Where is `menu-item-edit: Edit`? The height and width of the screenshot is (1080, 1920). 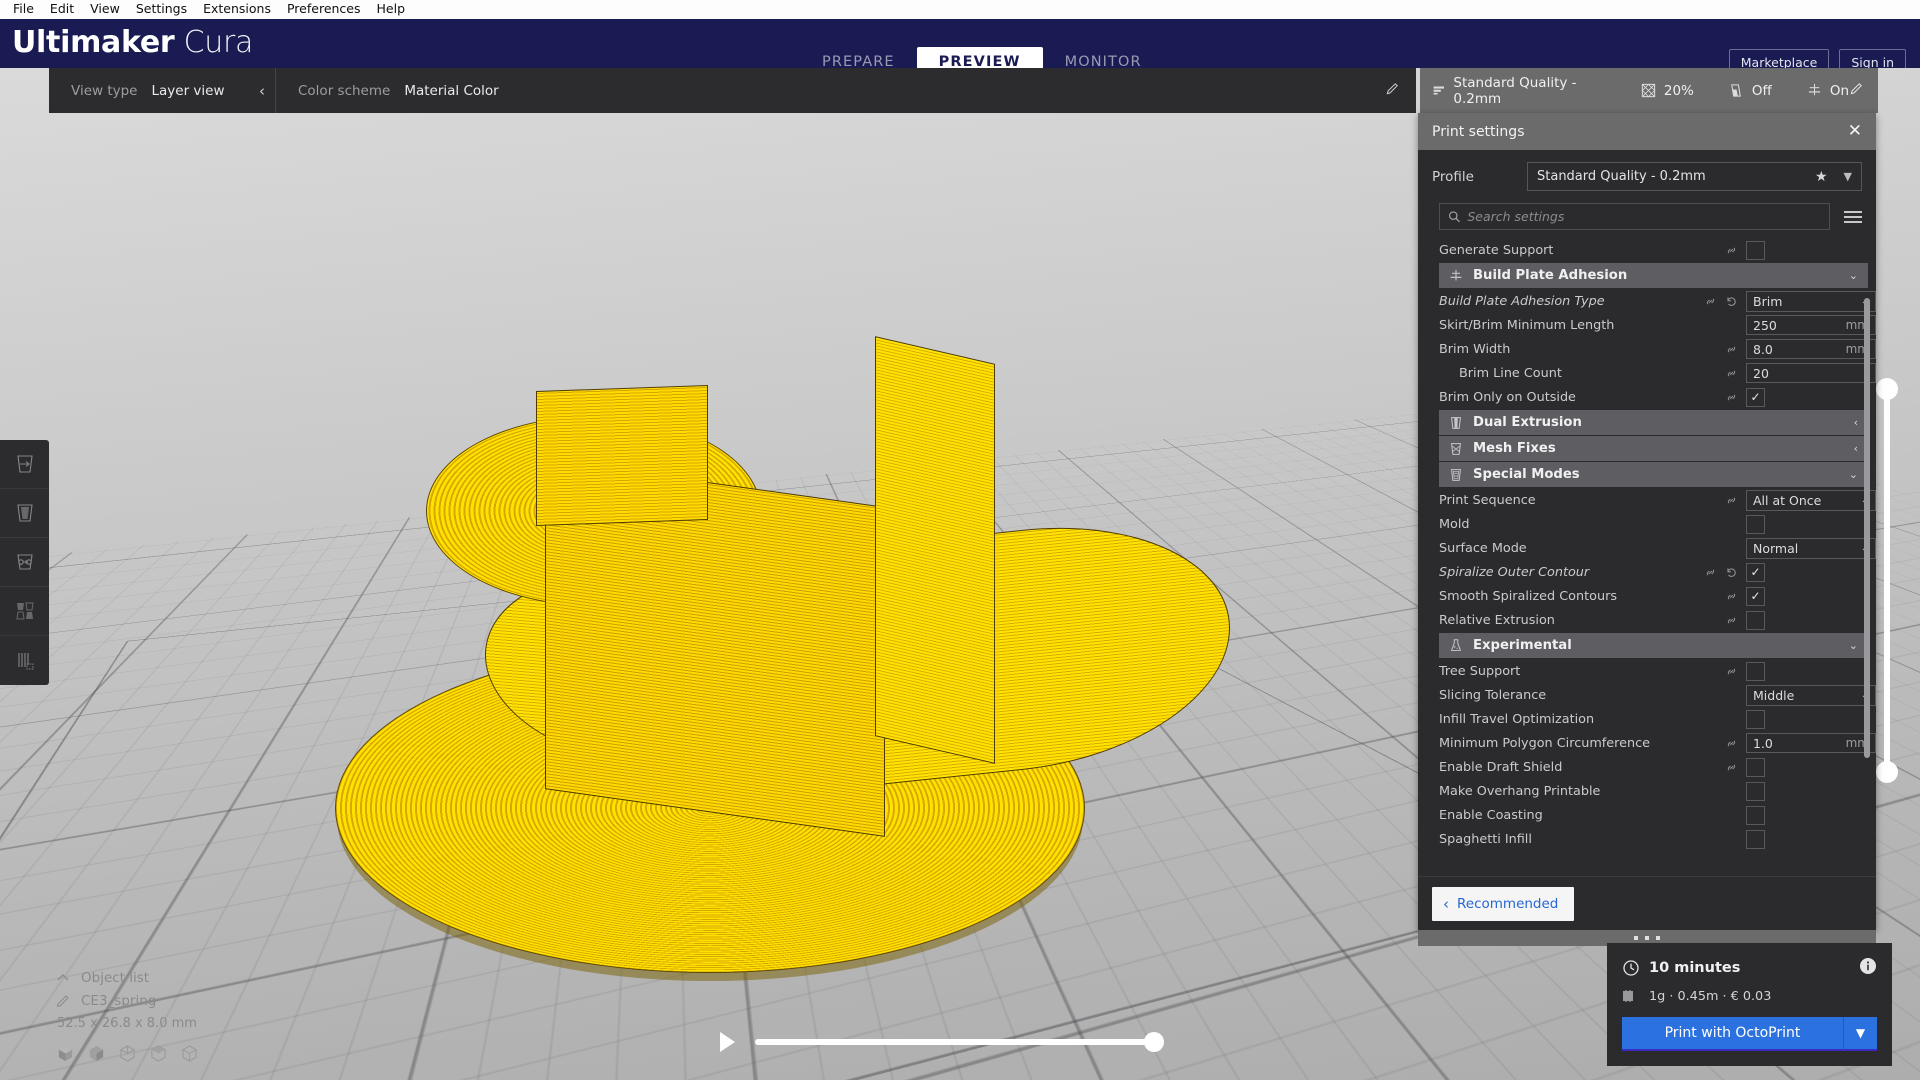 menu-item-edit: Edit is located at coordinates (62, 9).